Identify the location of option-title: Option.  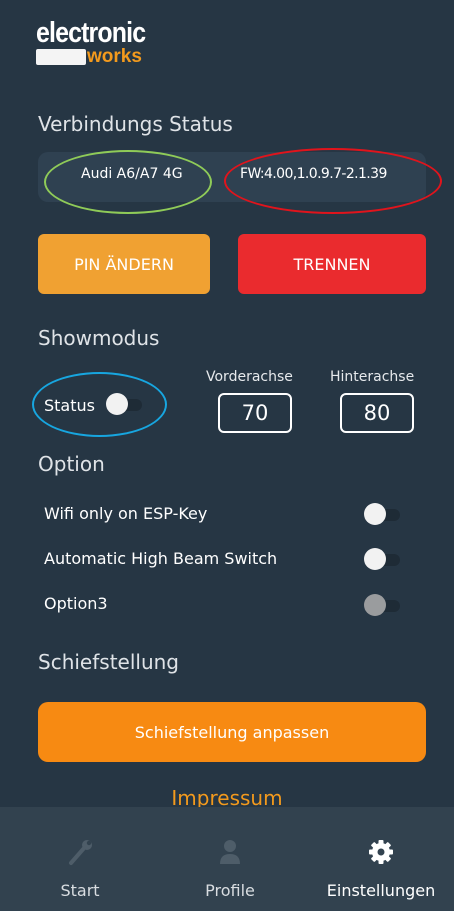
(71, 464).